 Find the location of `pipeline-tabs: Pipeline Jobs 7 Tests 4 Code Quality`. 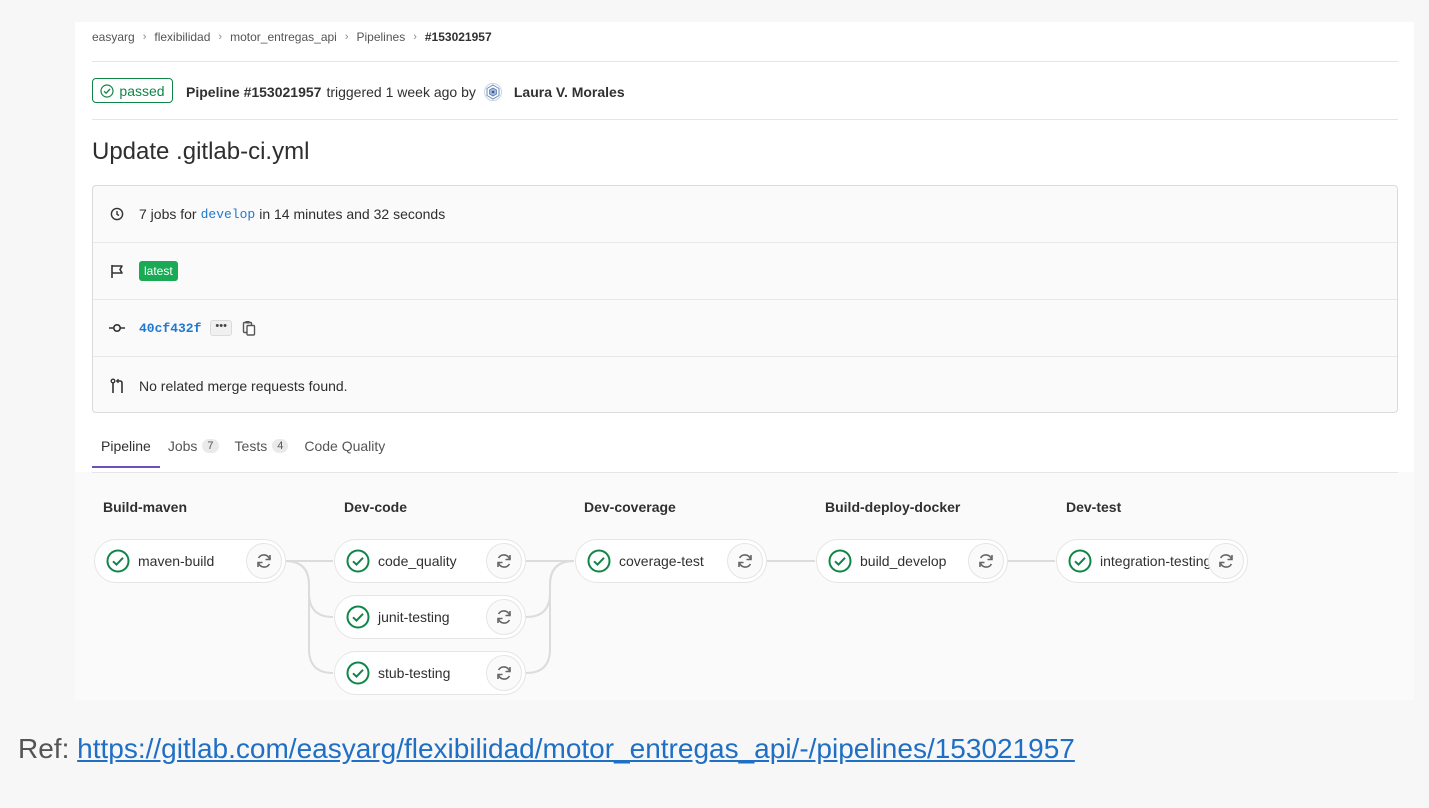

pipeline-tabs: Pipeline Jobs 7 Tests 4 Code Quality is located at coordinates (246, 451).